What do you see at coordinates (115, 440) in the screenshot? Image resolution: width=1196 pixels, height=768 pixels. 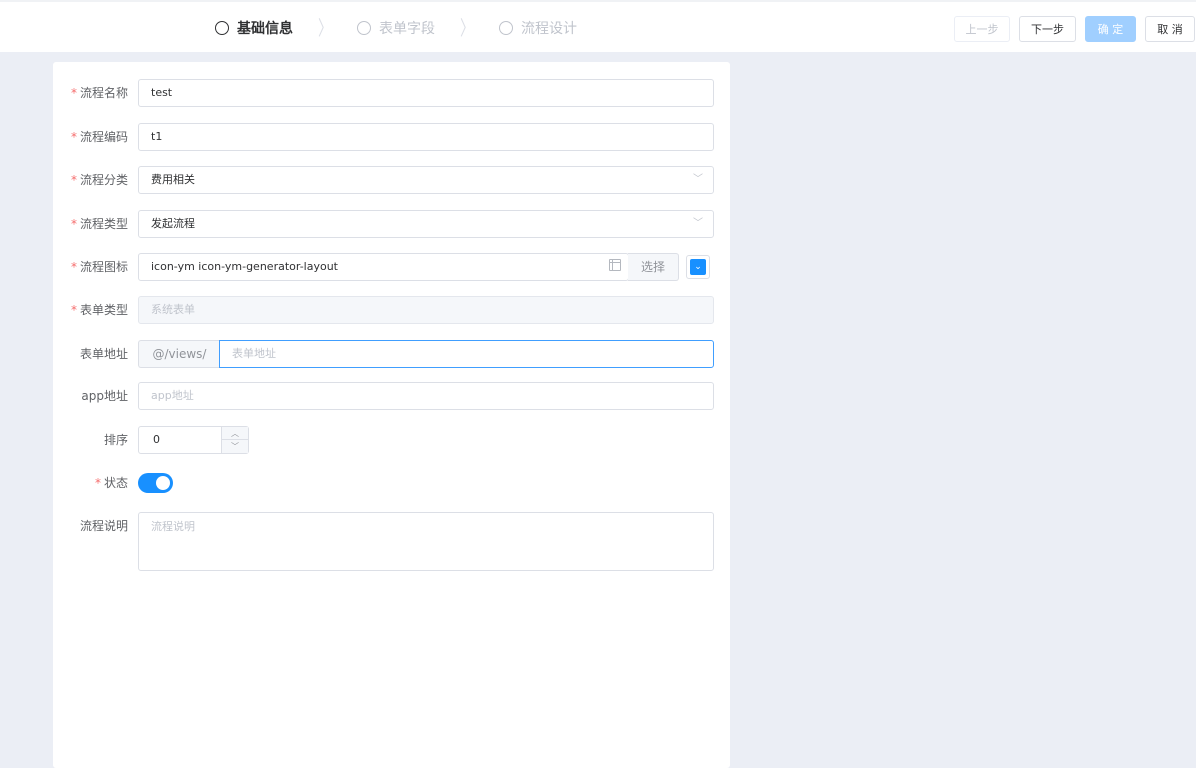 I see `field-label: 排序` at bounding box center [115, 440].